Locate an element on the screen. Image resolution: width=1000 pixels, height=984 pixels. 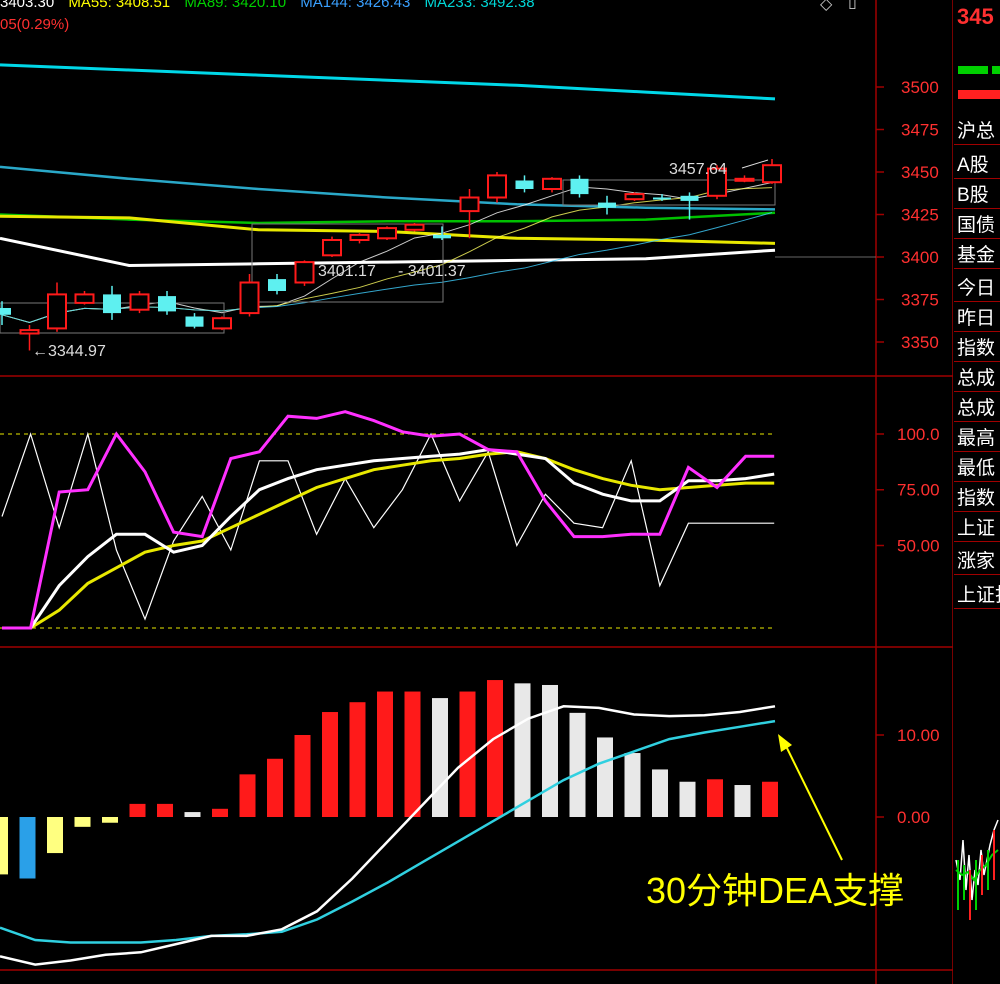
kdj-rsv-line is located at coordinates (388, 526).